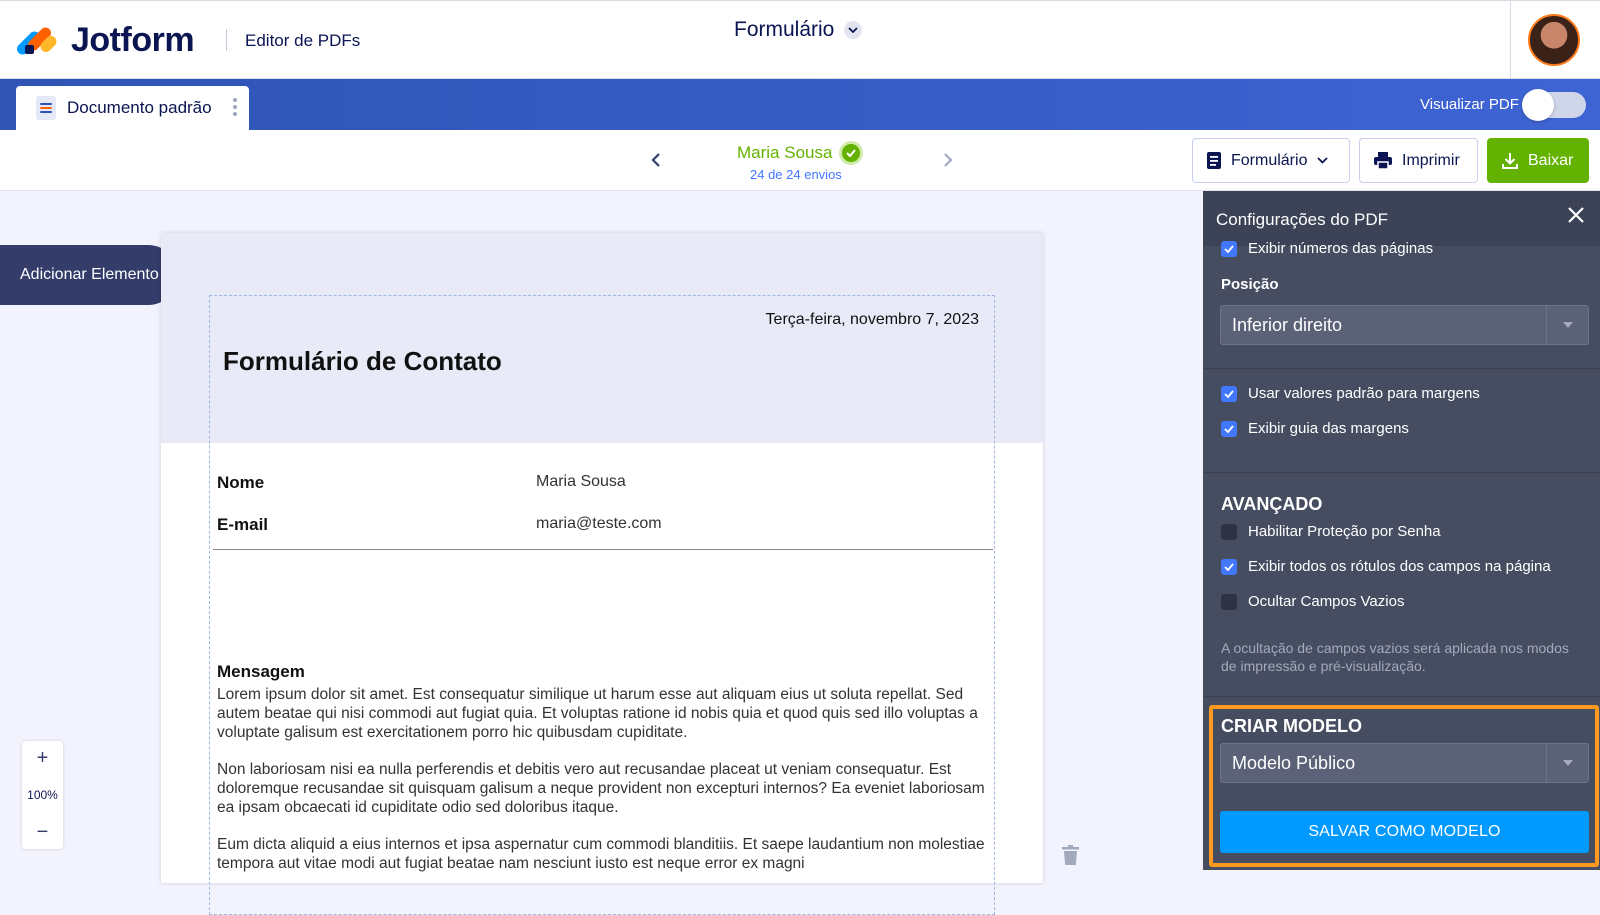  I want to click on checkbox-label: Ocultar Campos Vazios, so click(1326, 601).